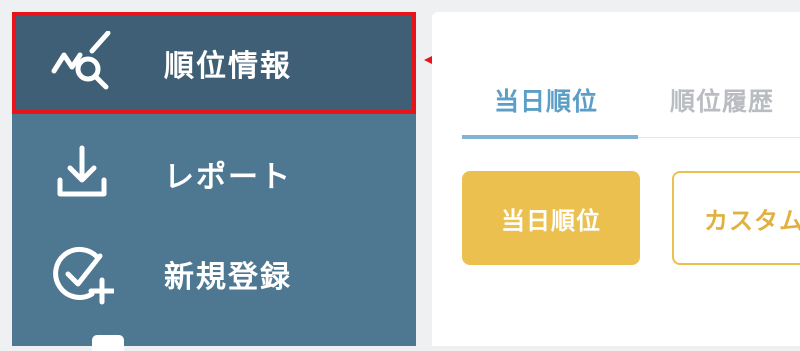 This screenshot has width=800, height=351. I want to click on sidebar-item-register: 新規登録, so click(214, 274).